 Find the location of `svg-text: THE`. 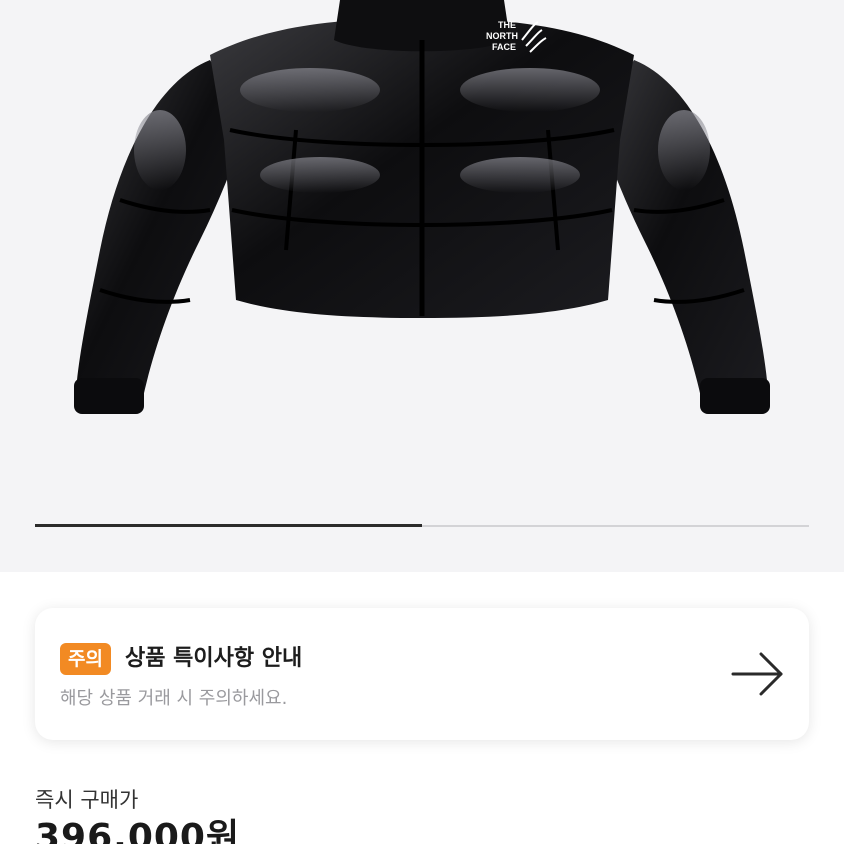

svg-text: THE is located at coordinates (507, 25).